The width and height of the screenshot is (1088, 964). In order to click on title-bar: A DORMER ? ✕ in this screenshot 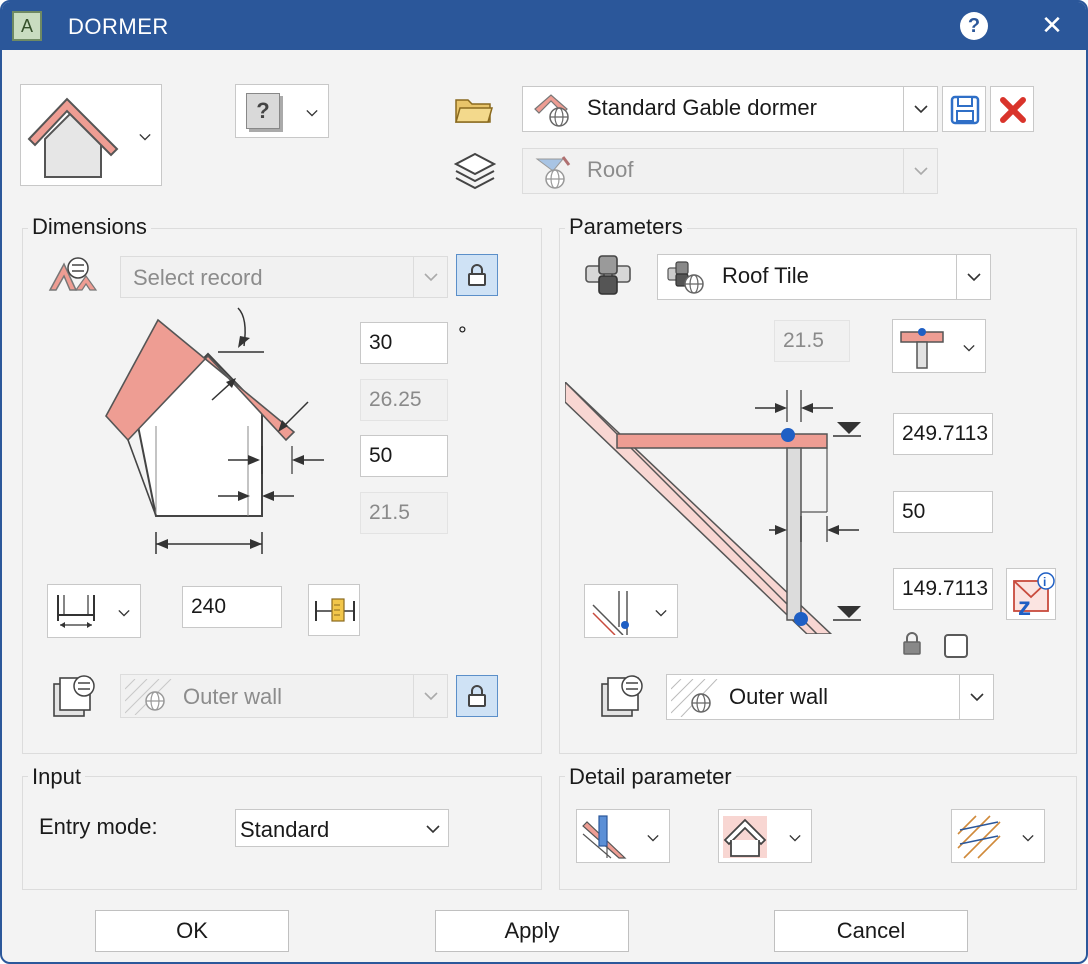, I will do `click(544, 26)`.